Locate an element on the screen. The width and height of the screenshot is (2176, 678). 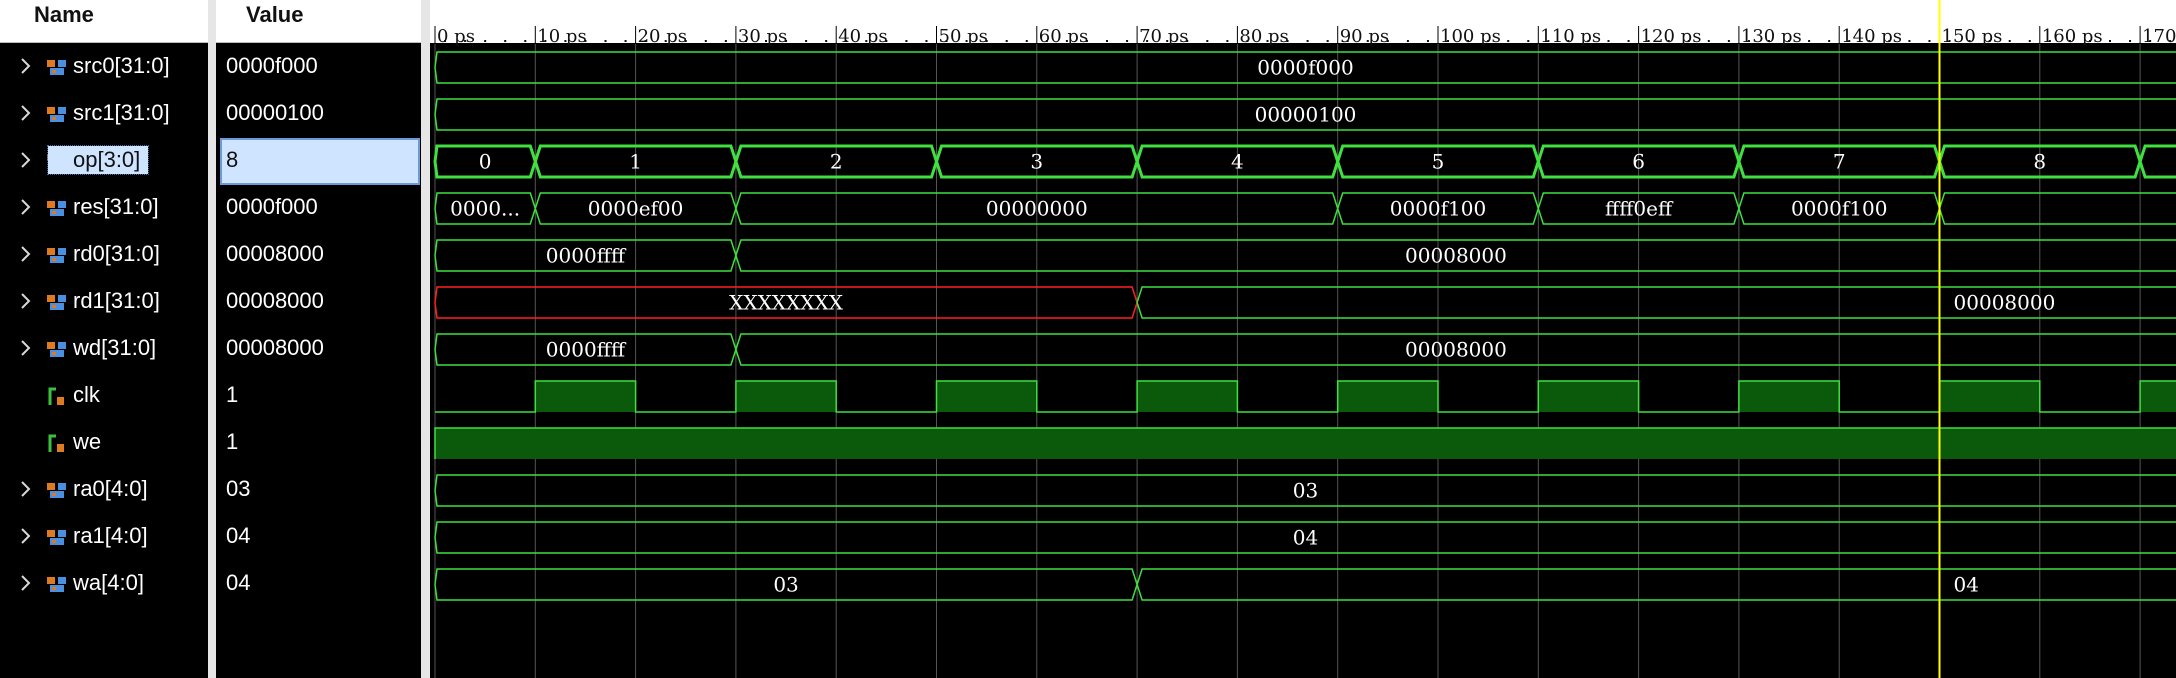
signal-value-row-rd0: 00008000 is located at coordinates (318, 255).